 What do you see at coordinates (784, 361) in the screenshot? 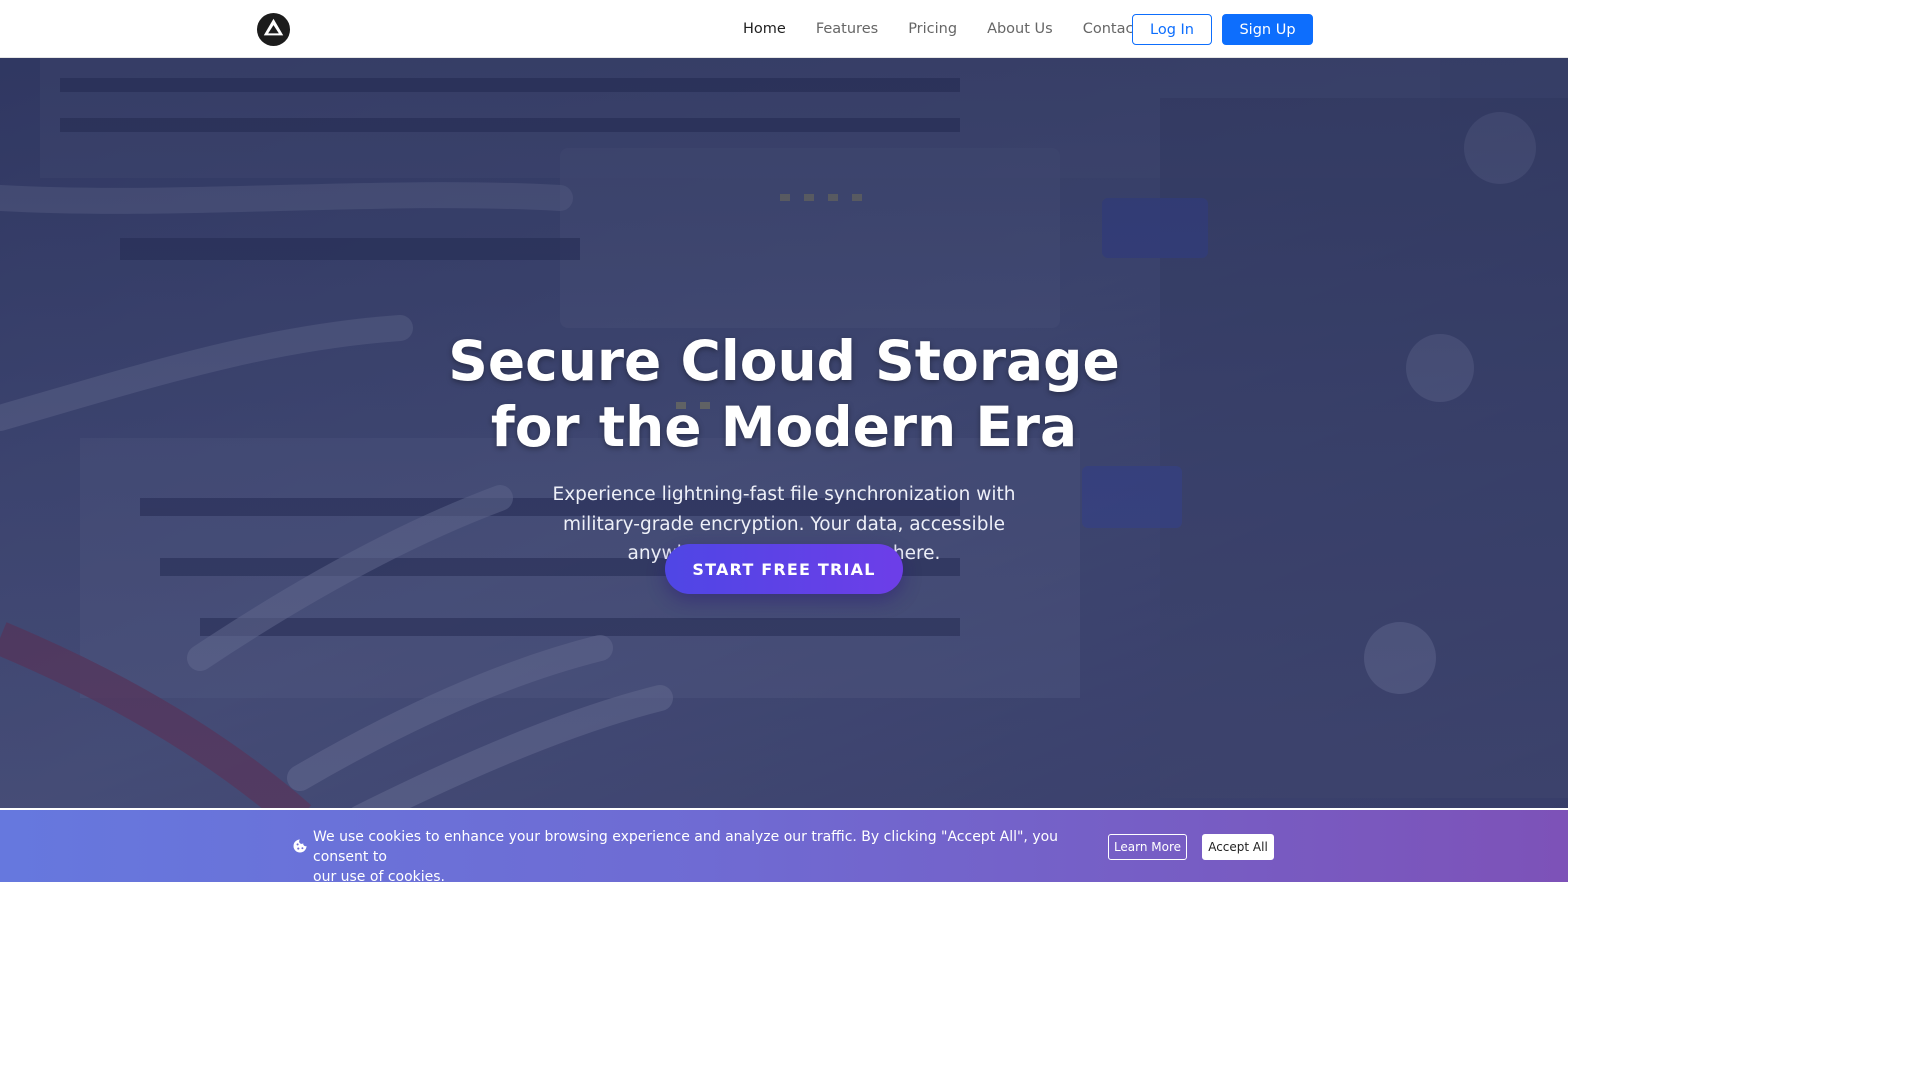
I see `hero-title-line-1: Secure Cloud Storage` at bounding box center [784, 361].